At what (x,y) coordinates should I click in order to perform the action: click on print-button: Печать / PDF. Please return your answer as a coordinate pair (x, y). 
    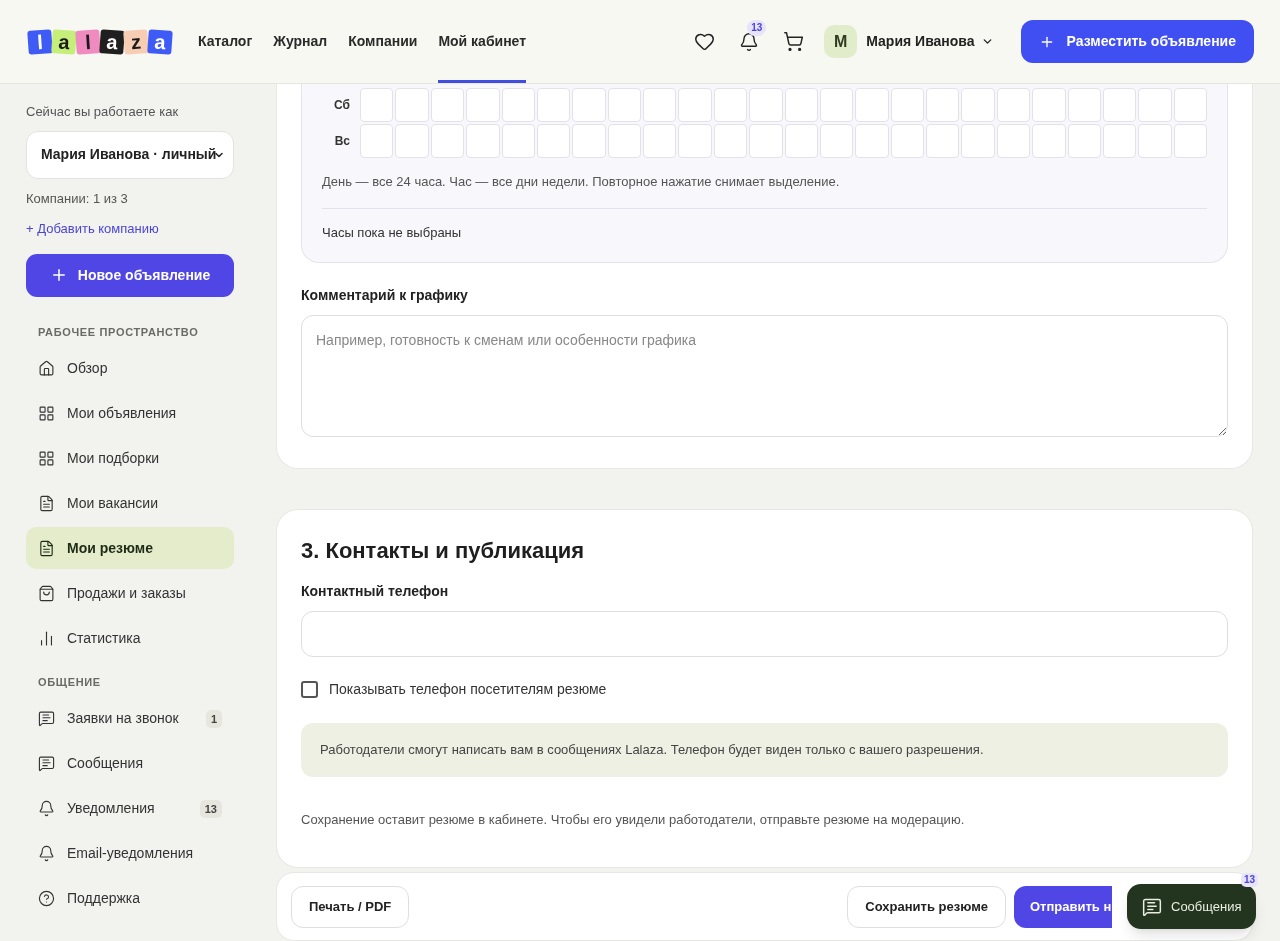
    Looking at the image, I should click on (350, 906).